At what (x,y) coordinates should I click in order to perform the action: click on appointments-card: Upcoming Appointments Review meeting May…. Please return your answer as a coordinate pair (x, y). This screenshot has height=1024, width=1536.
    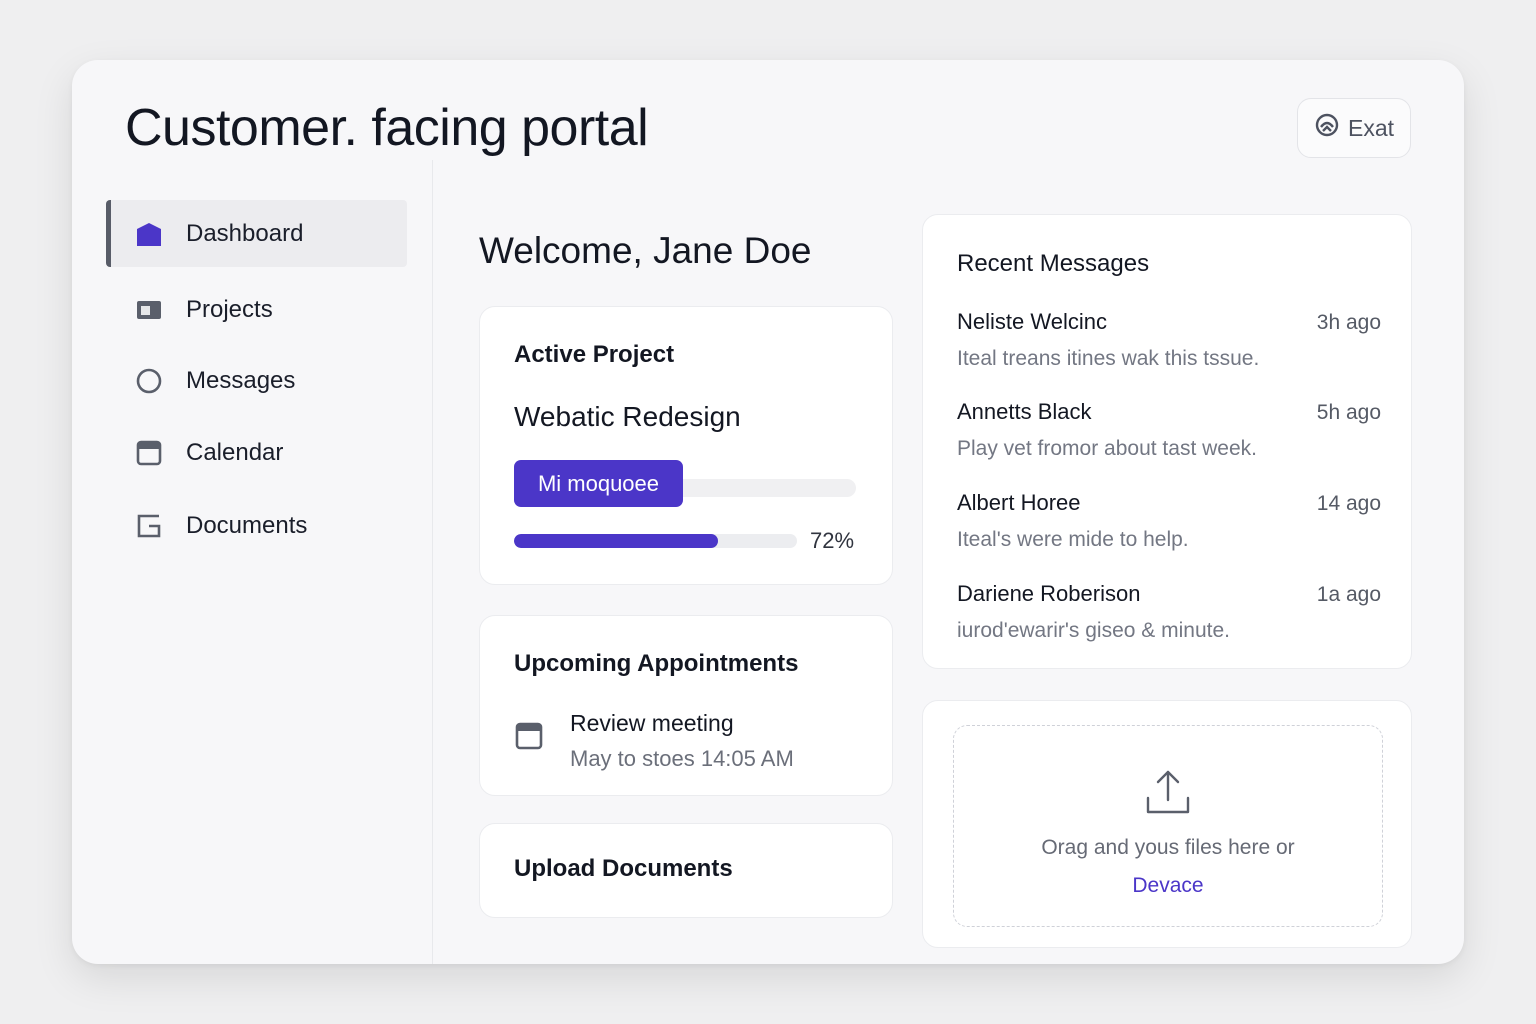
    Looking at the image, I should click on (686, 705).